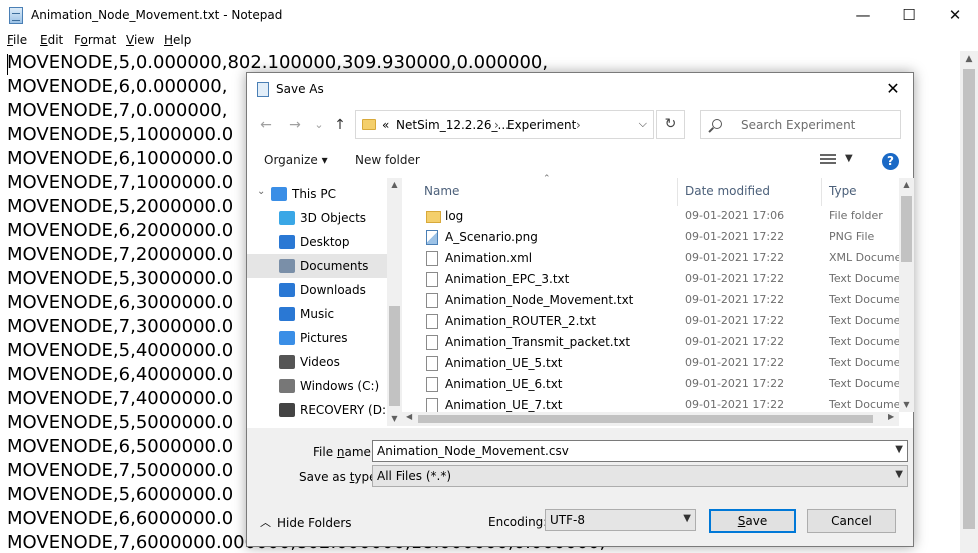 The image size is (978, 553). What do you see at coordinates (843, 191) in the screenshot?
I see `column-type: Type` at bounding box center [843, 191].